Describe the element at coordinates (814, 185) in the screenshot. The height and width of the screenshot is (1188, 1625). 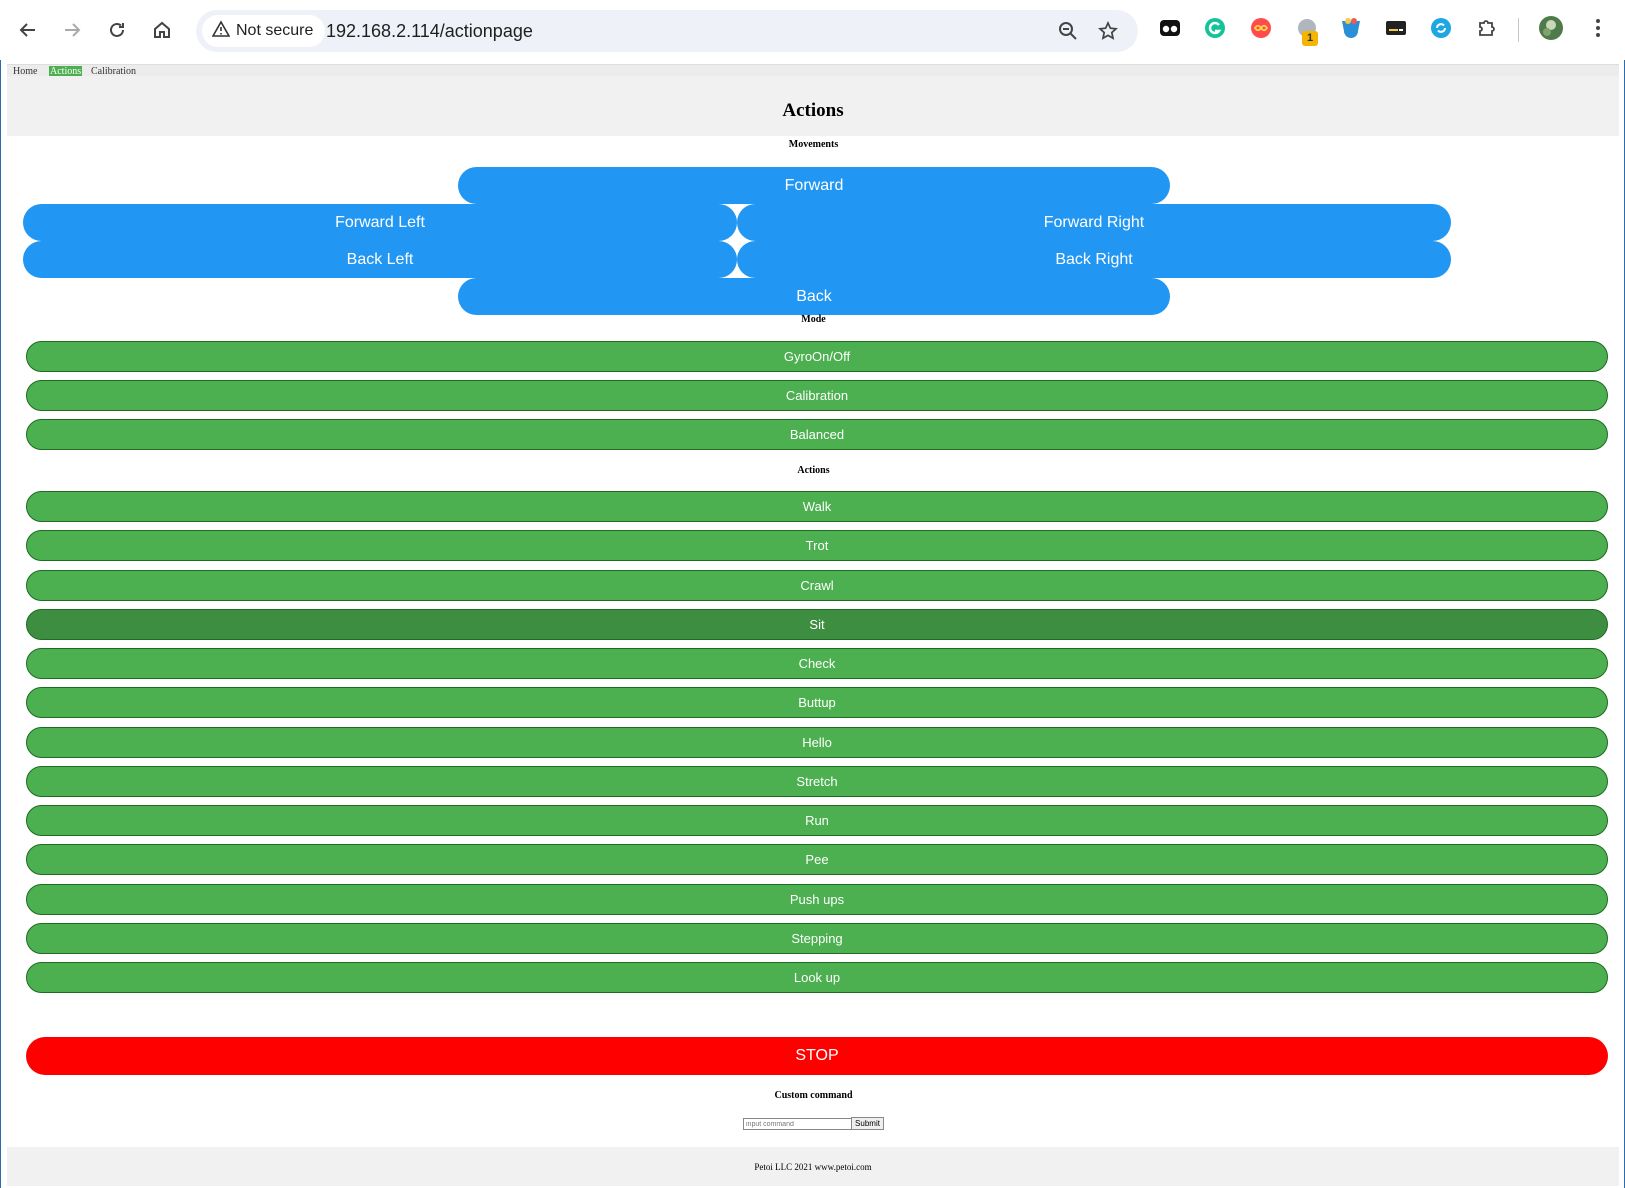
I see `forward-button: Forward` at that location.